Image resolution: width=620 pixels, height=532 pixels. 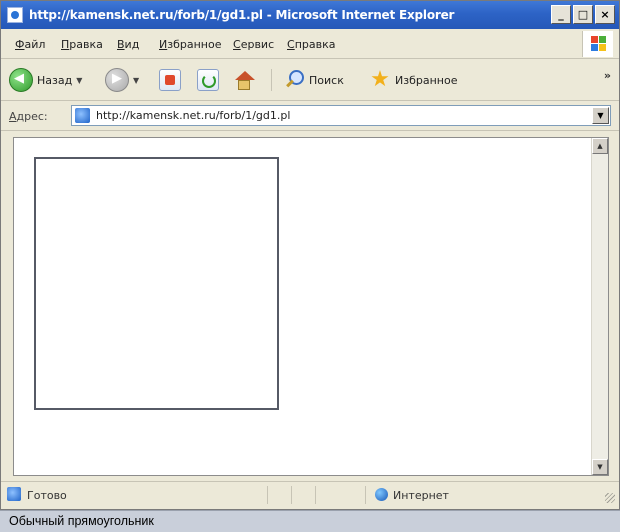 I want to click on star-icon: ★, so click(x=380, y=79).